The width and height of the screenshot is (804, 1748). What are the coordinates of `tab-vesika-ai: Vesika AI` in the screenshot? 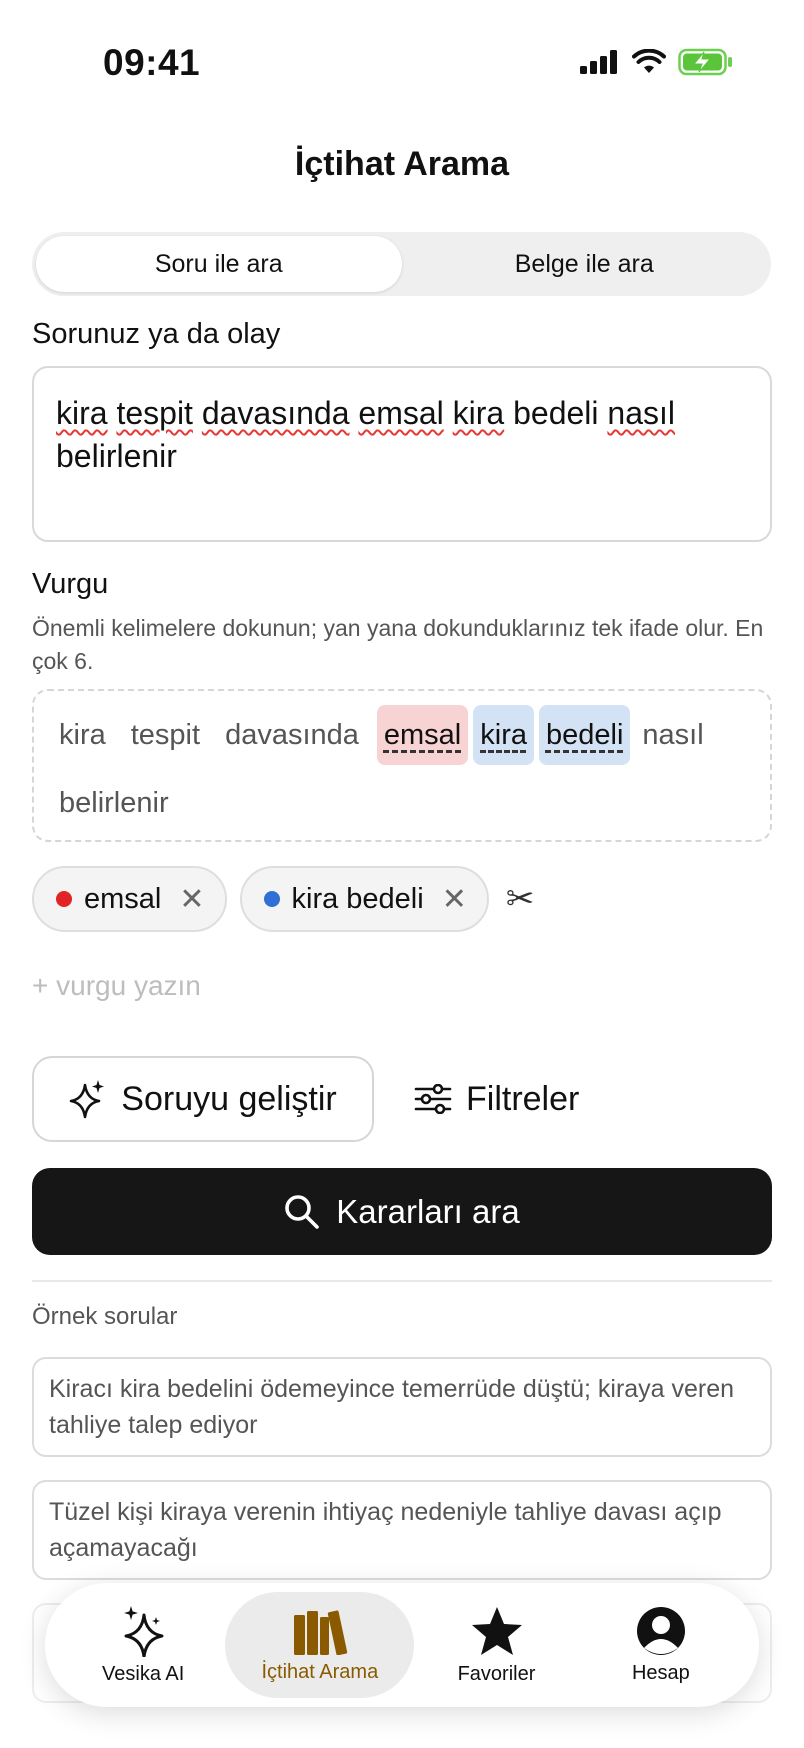 It's located at (143, 1645).